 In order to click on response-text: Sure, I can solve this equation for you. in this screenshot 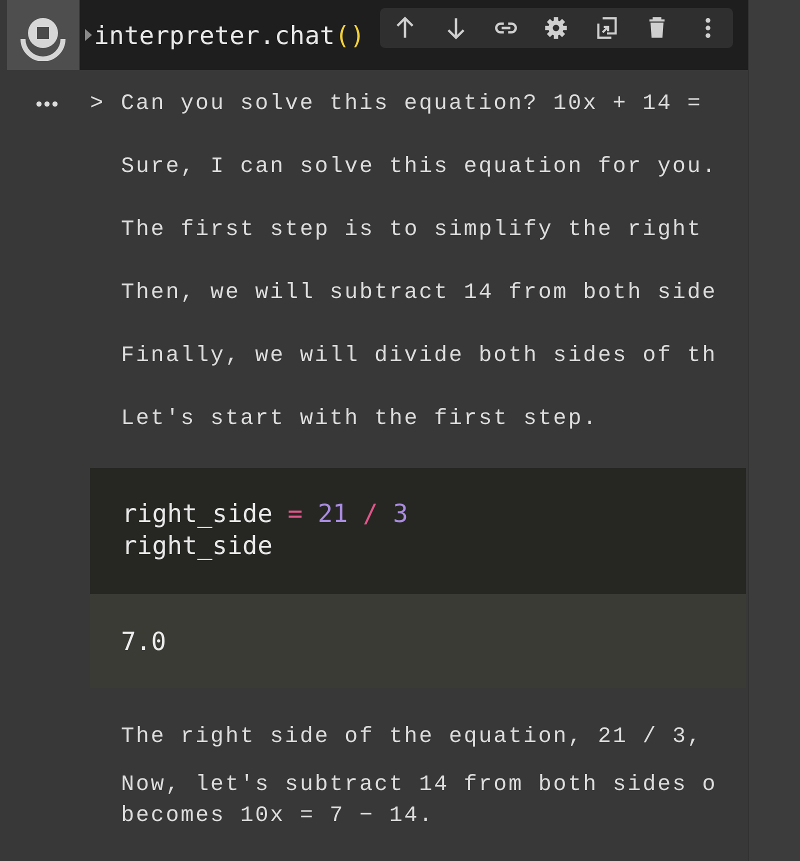, I will do `click(419, 167)`.